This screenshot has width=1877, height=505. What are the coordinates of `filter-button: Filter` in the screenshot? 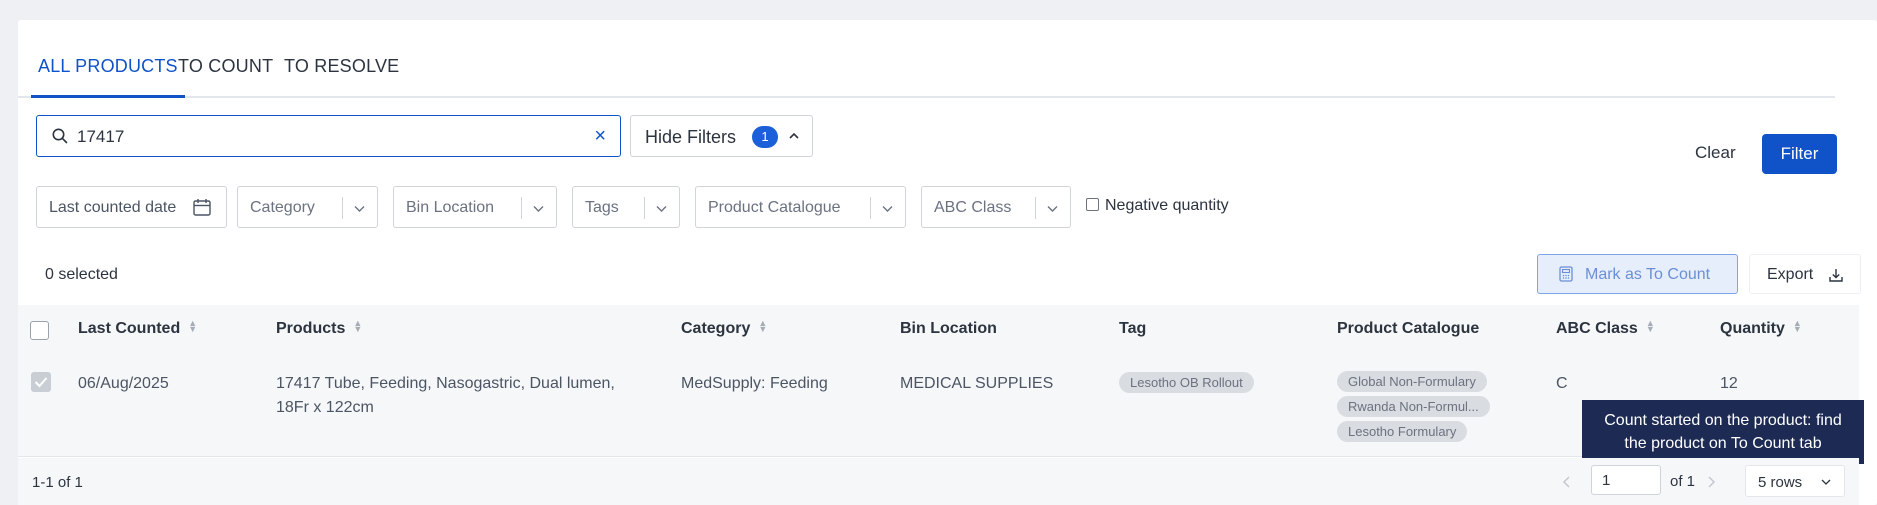 It's located at (1799, 154).